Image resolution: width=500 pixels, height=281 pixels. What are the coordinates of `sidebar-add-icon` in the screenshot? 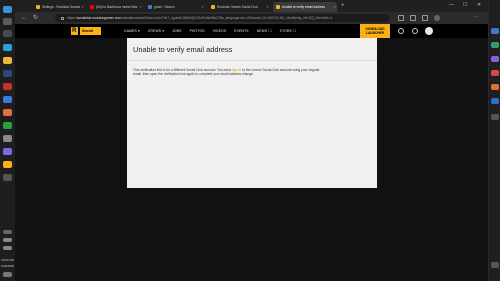 It's located at (495, 117).